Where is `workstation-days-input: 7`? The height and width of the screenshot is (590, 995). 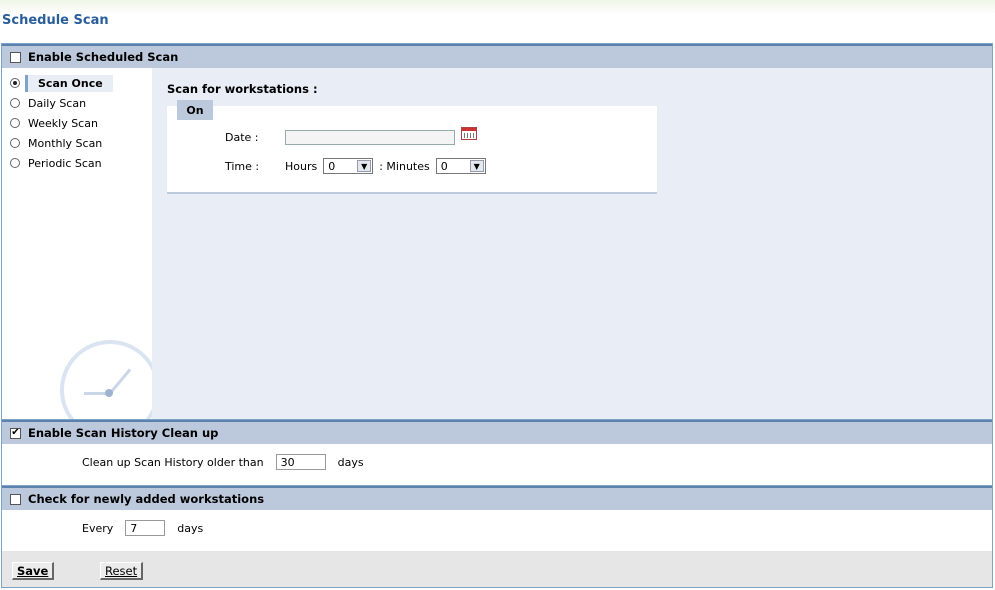 workstation-days-input: 7 is located at coordinates (145, 528).